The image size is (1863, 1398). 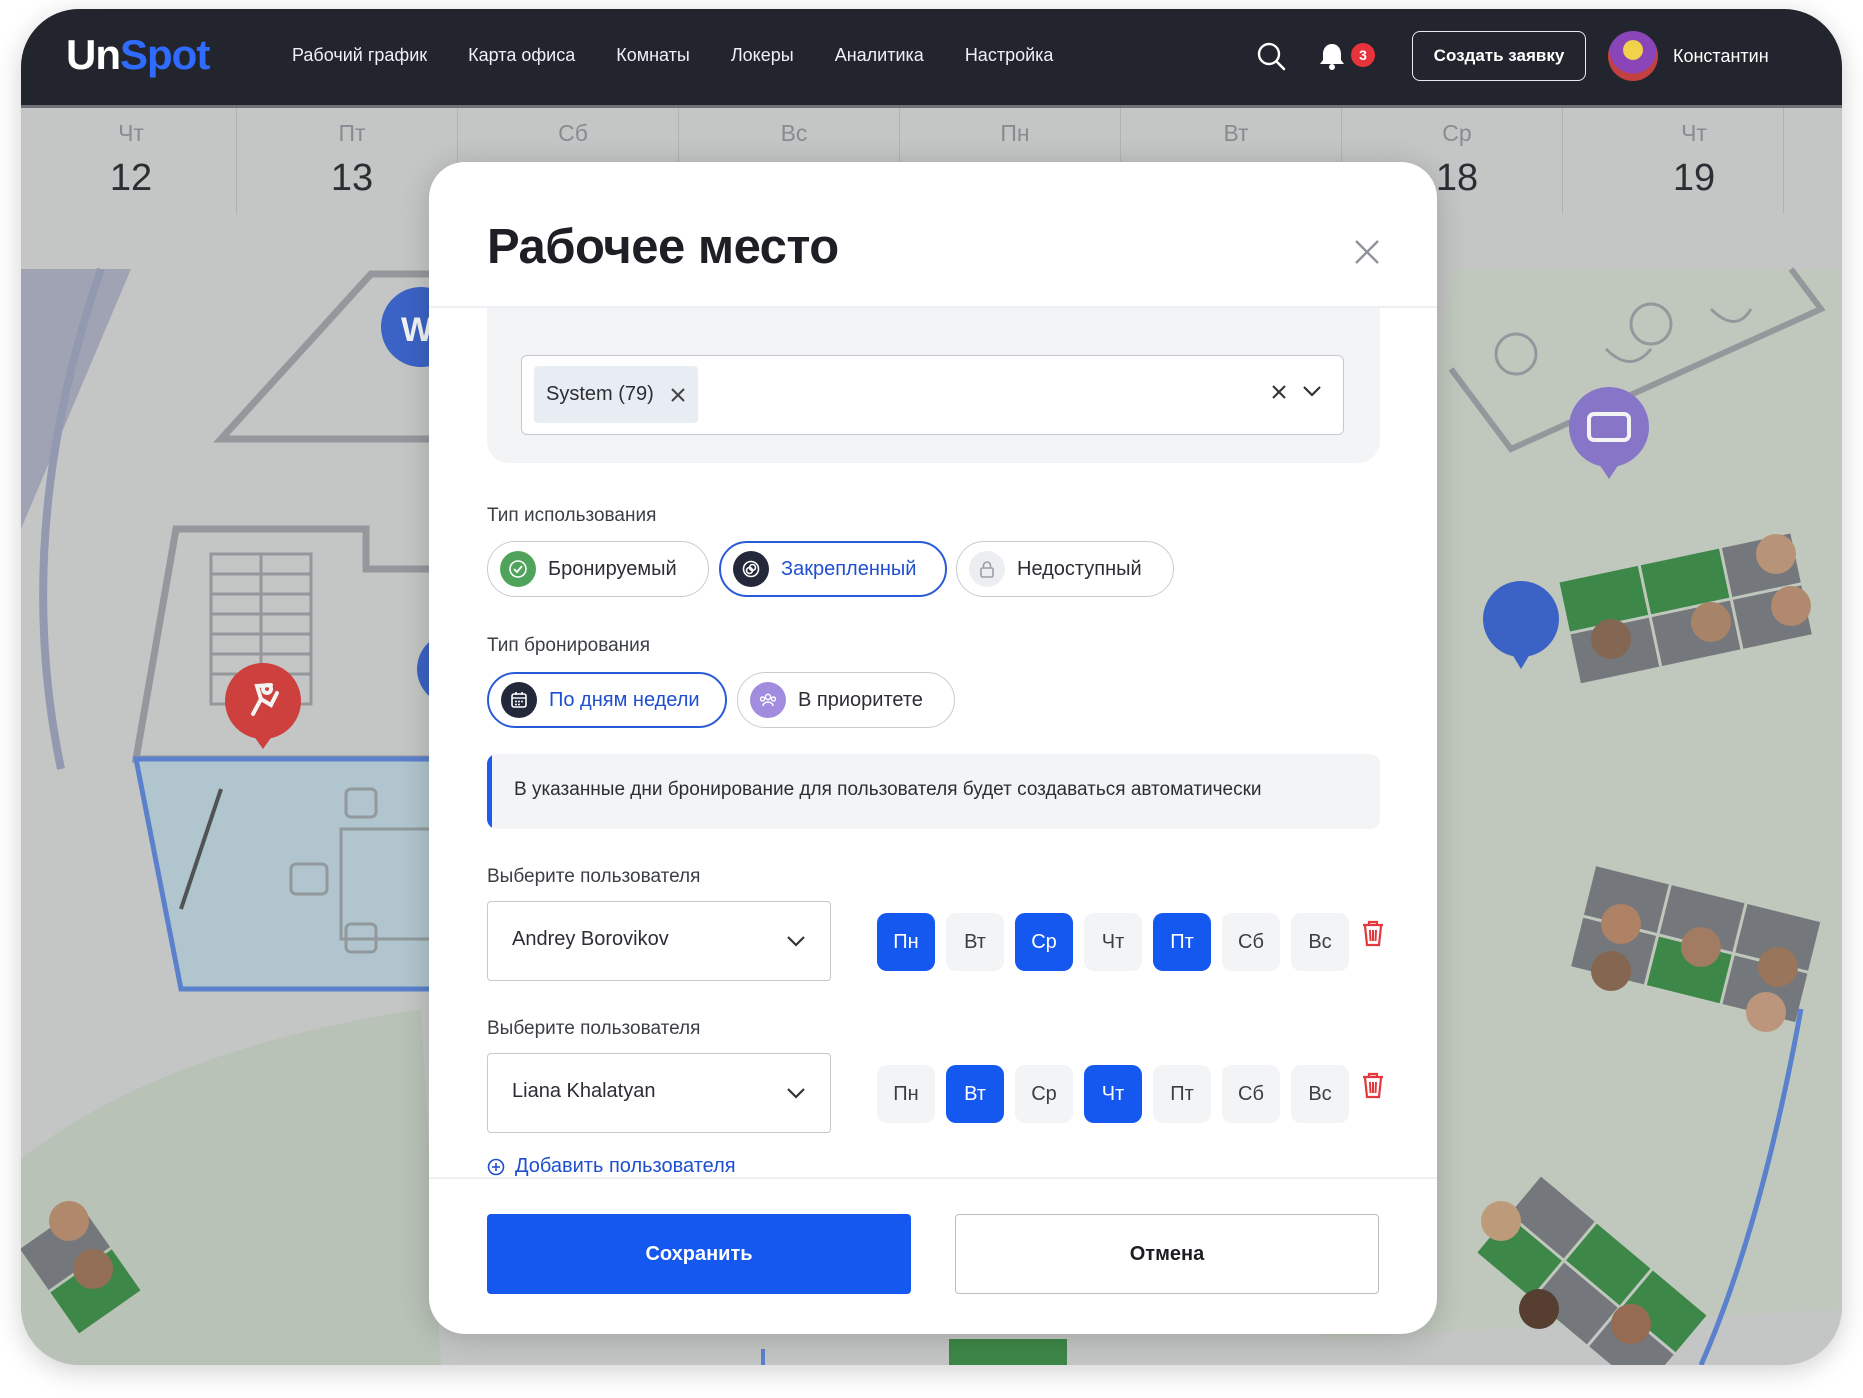 I want to click on booking-option-priority: В приоритете, so click(x=846, y=700).